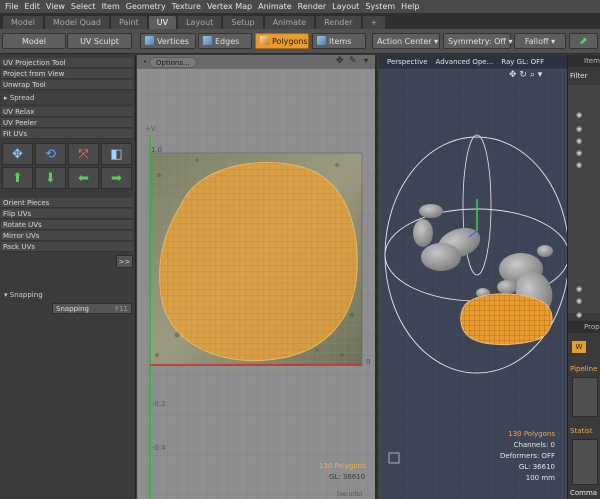 The image size is (600, 499). I want to click on view-type-dropdown: Perspective, so click(407, 62).